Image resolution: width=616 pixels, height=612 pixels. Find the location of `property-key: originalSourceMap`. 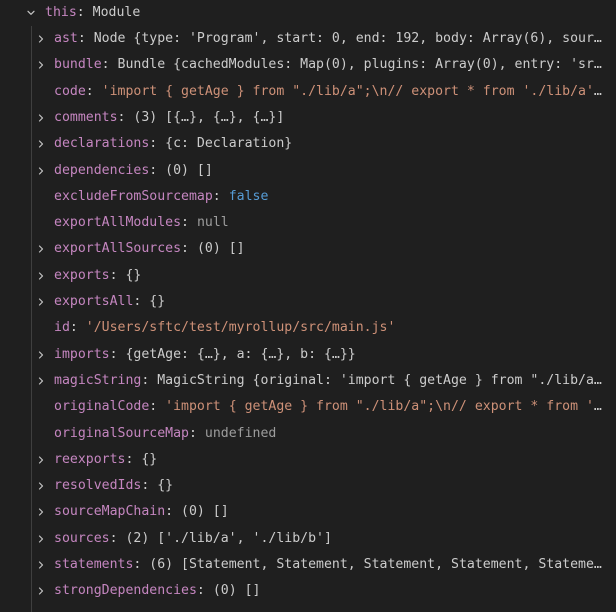

property-key: originalSourceMap is located at coordinates (121, 433).